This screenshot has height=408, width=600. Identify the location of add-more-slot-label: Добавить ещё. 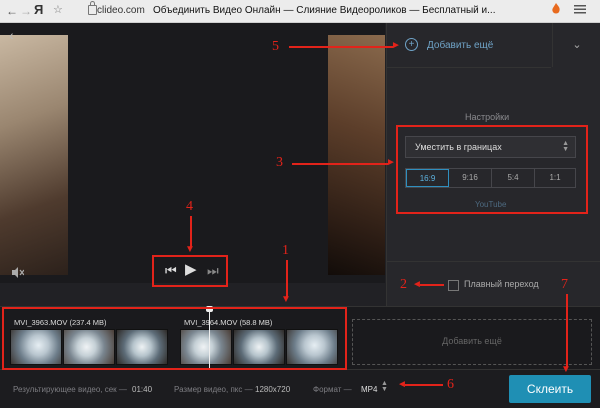
(472, 341).